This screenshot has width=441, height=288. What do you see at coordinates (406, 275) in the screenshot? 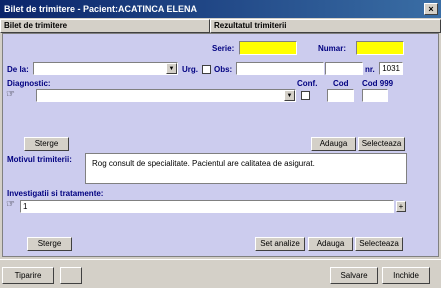
I see `inchide-button: Inchide` at bounding box center [406, 275].